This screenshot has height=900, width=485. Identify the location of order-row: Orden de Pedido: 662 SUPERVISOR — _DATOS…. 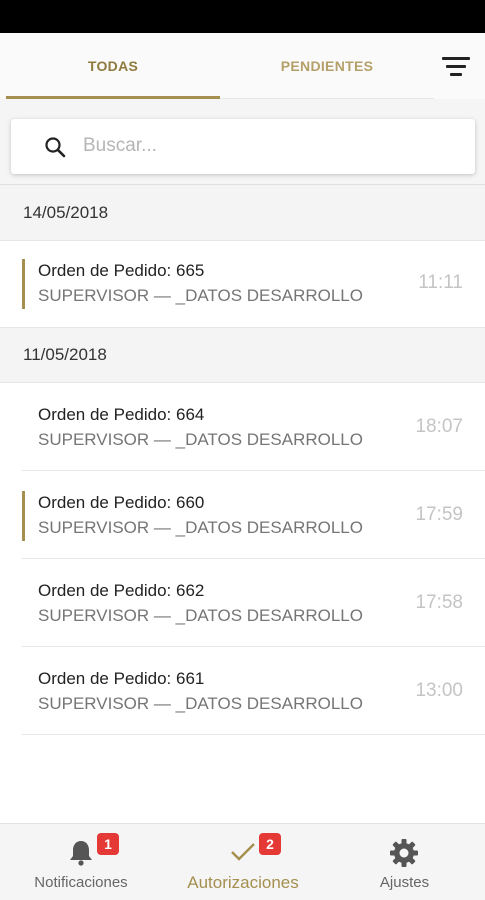
(242, 604).